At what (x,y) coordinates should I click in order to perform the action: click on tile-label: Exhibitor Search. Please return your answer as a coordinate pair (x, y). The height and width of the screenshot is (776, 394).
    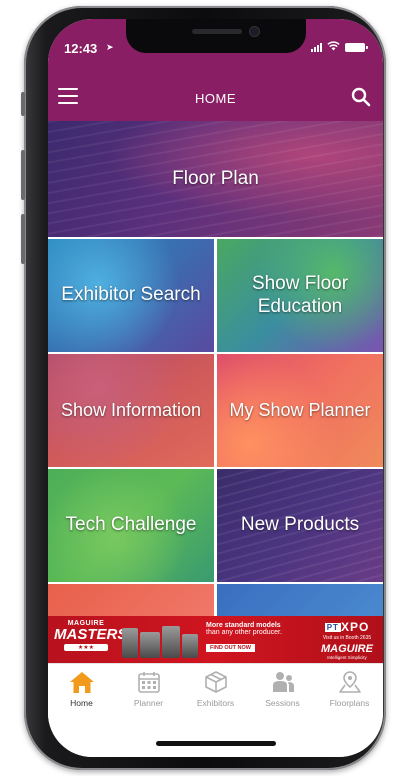
    Looking at the image, I should click on (131, 295).